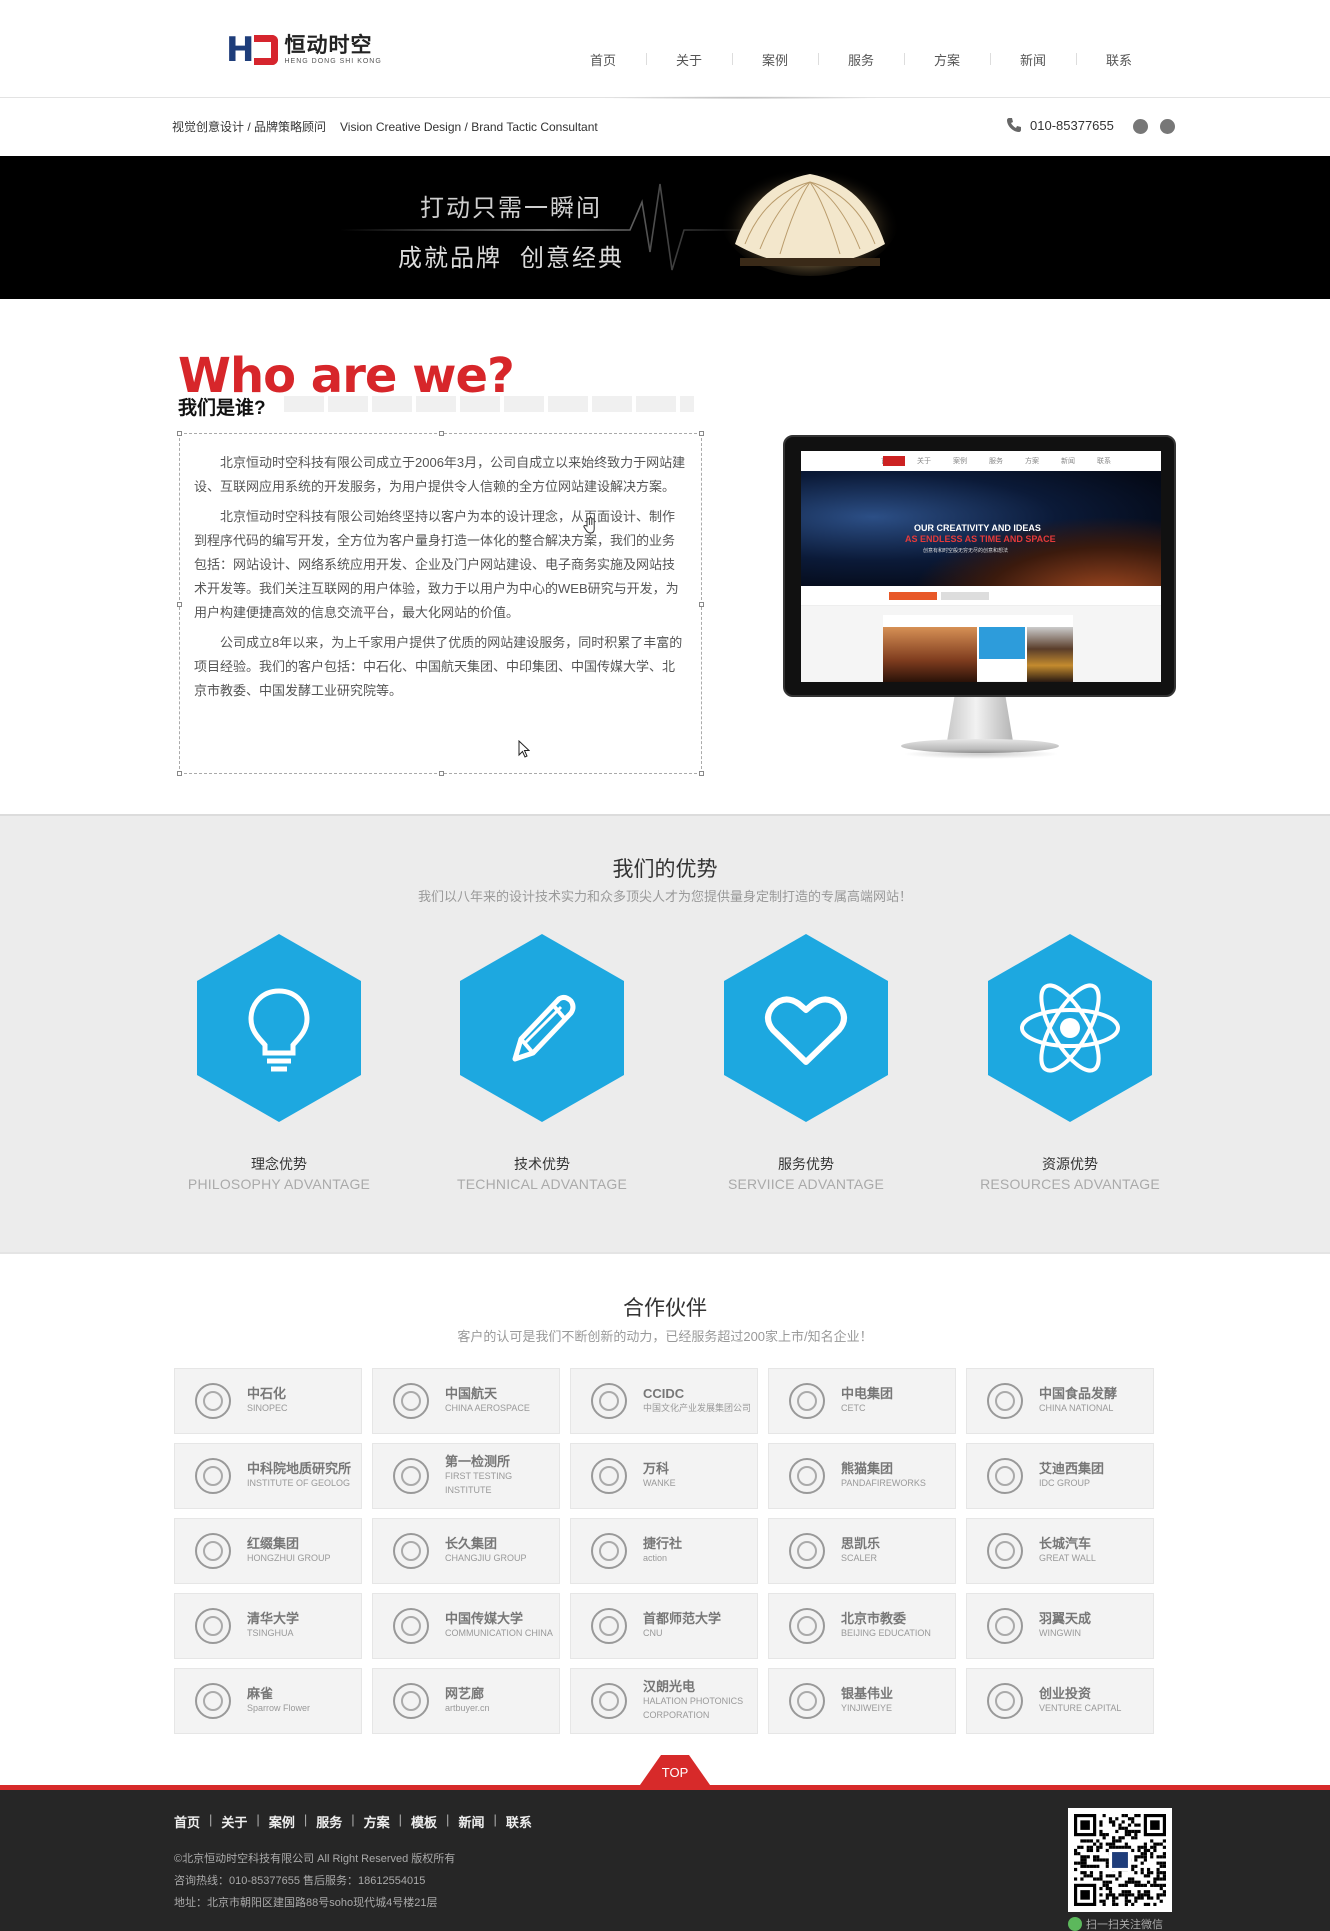  I want to click on partner-name-en: HALATION PHOTONICS CORPORATION, so click(693, 1708).